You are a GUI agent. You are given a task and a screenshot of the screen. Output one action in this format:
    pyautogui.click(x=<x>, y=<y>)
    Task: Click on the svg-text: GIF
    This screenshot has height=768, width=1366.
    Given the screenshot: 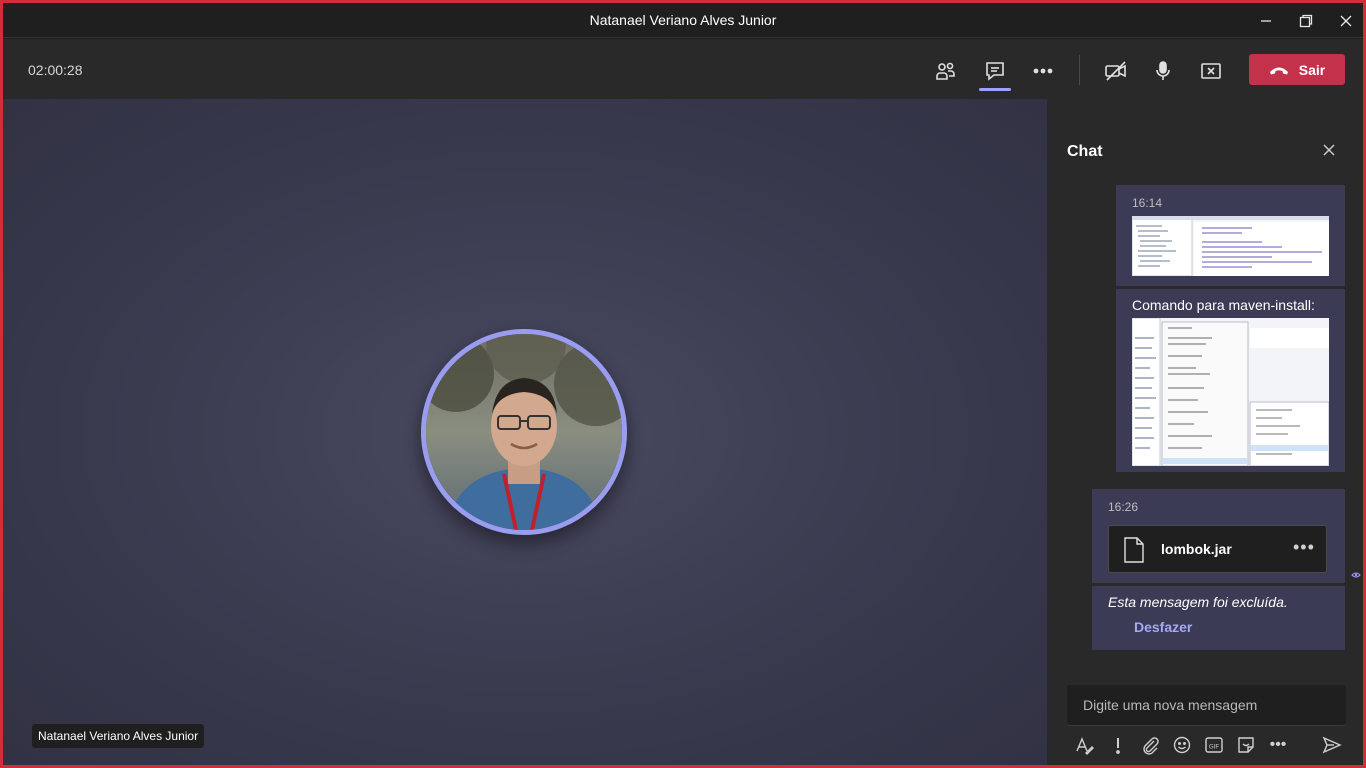 What is the action you would take?
    pyautogui.click(x=1214, y=748)
    